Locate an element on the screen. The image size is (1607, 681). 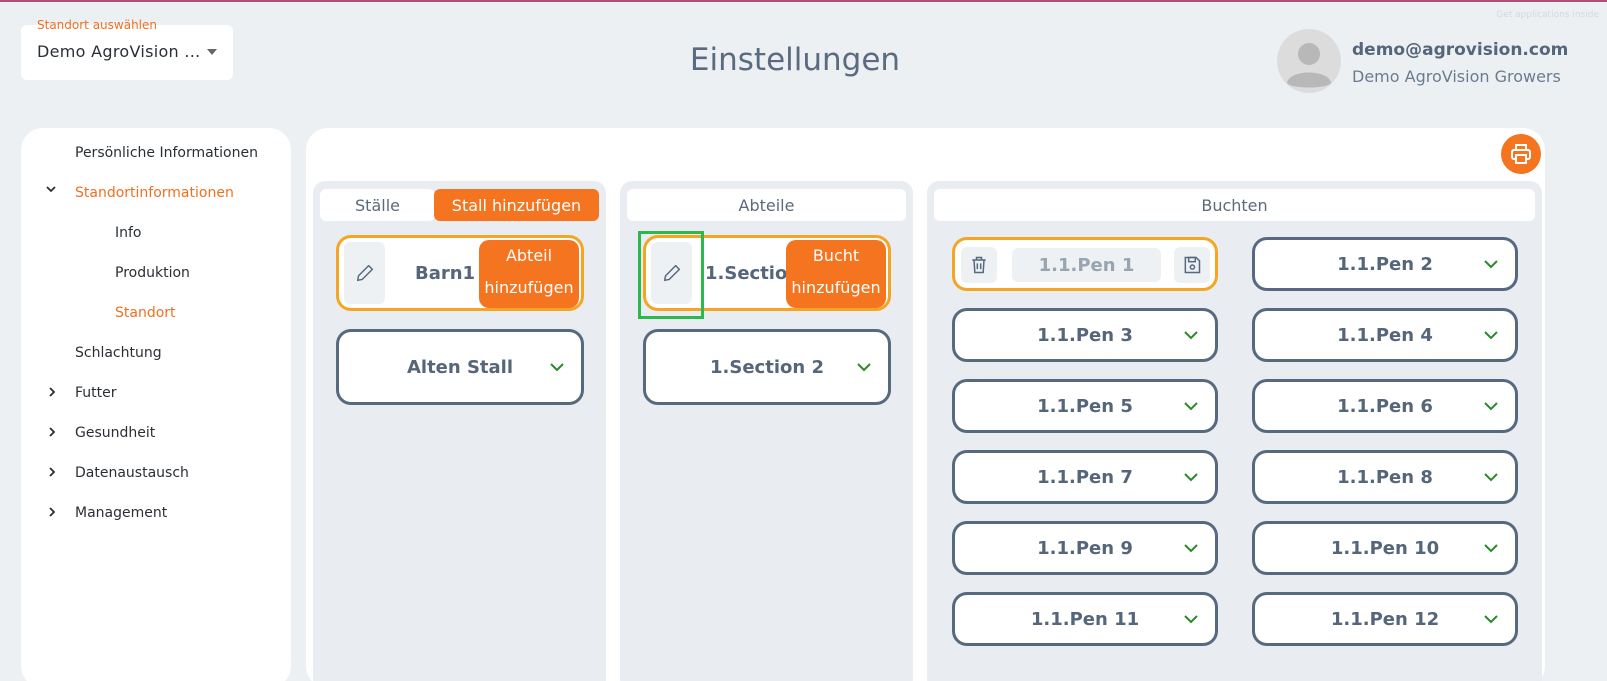
section-name: 1.Section 2 is located at coordinates (767, 367).